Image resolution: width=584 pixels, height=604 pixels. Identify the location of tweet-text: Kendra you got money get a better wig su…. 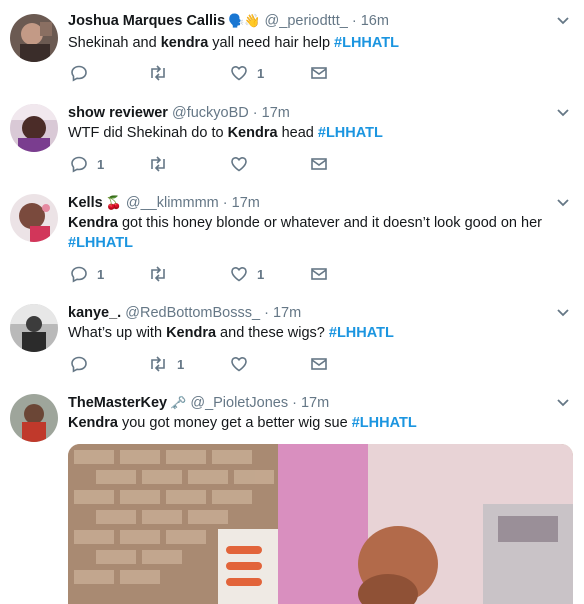
(318, 423).